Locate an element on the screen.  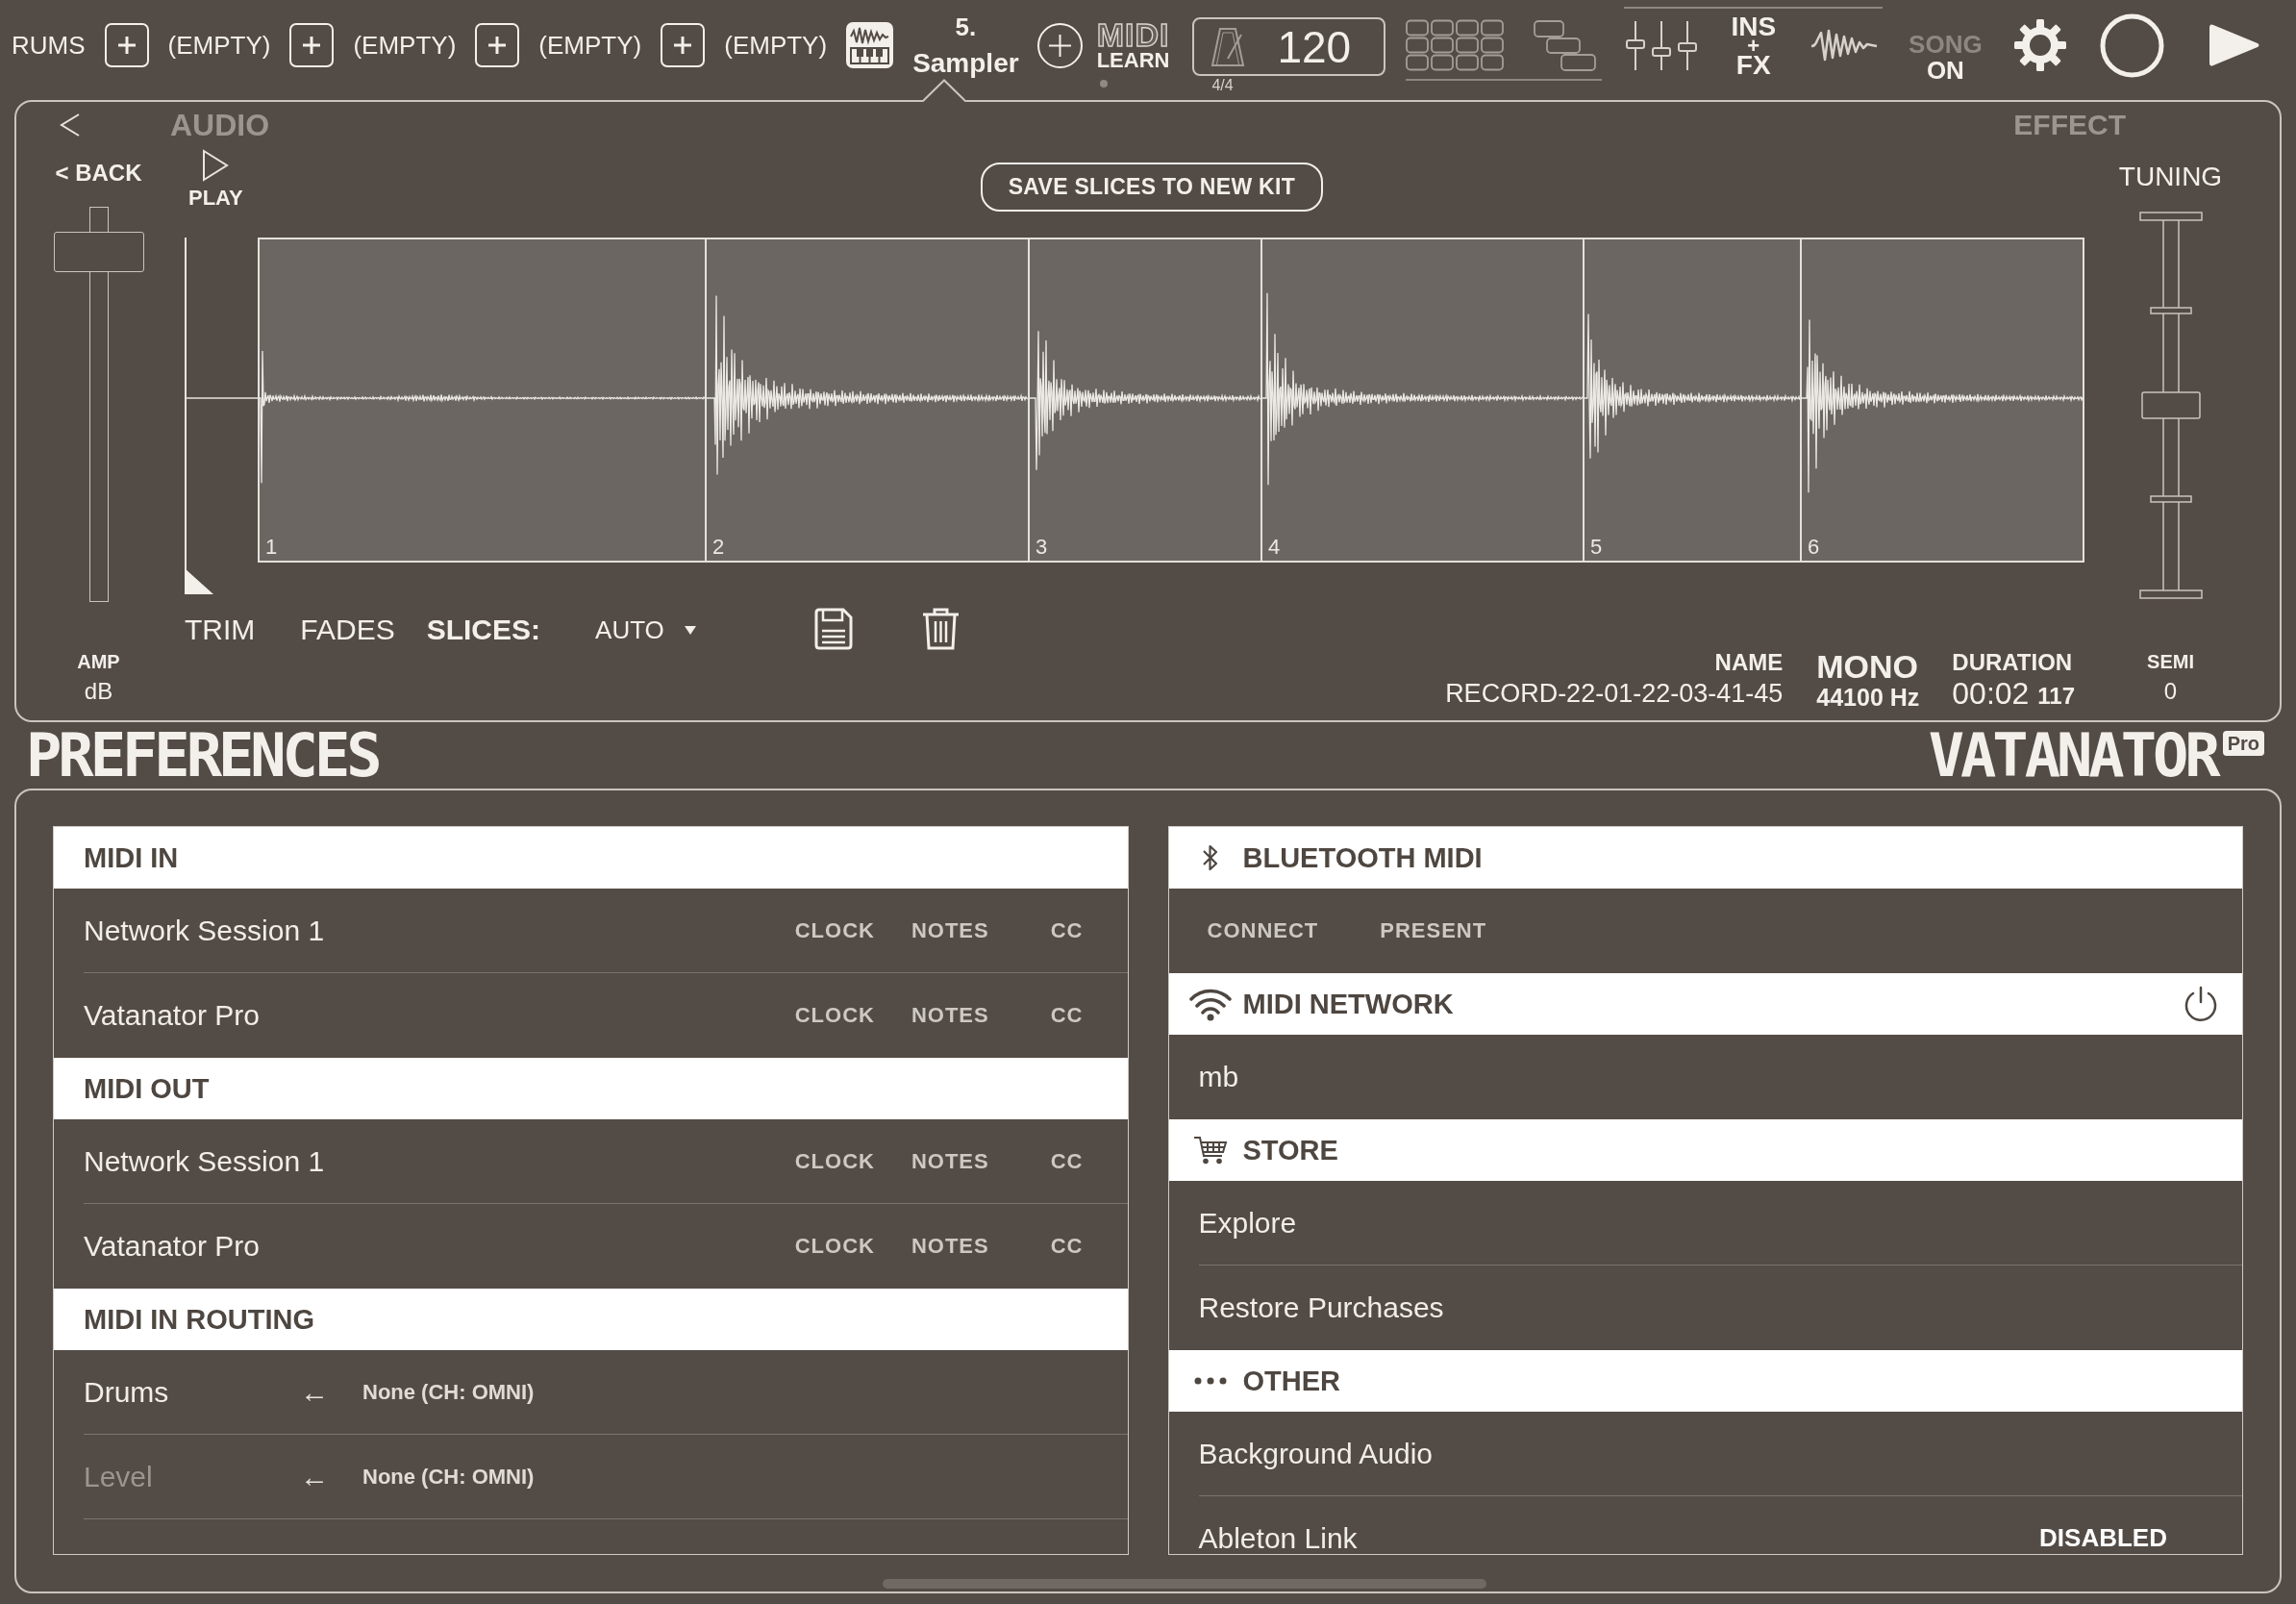
chevron-left-icon is located at coordinates (70, 125).